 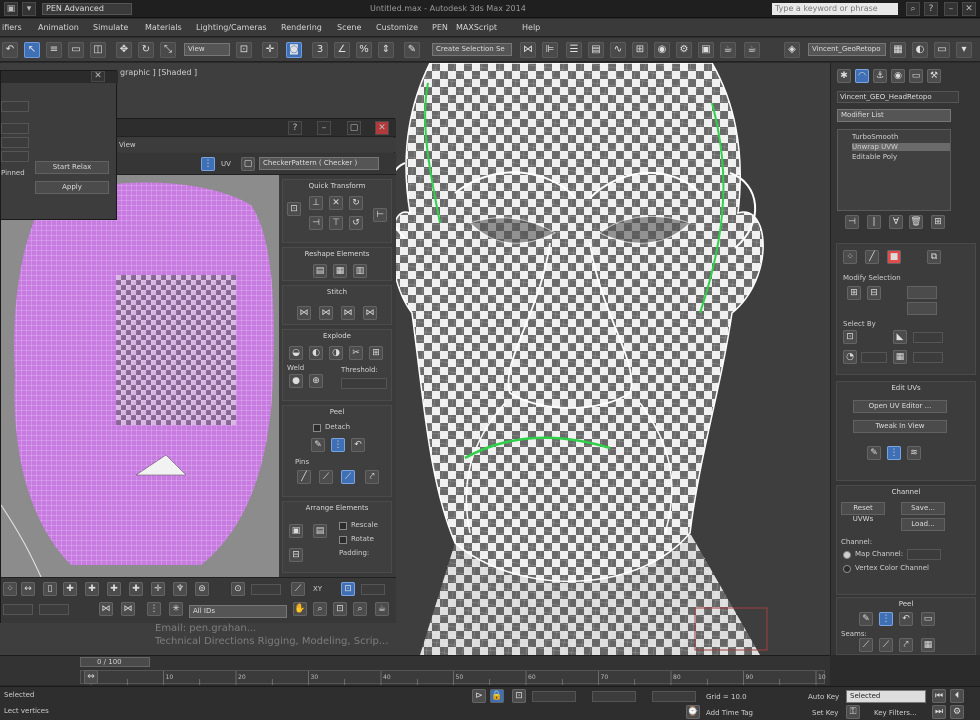 What do you see at coordinates (906, 492) in the screenshot?
I see `channel-header: Channel` at bounding box center [906, 492].